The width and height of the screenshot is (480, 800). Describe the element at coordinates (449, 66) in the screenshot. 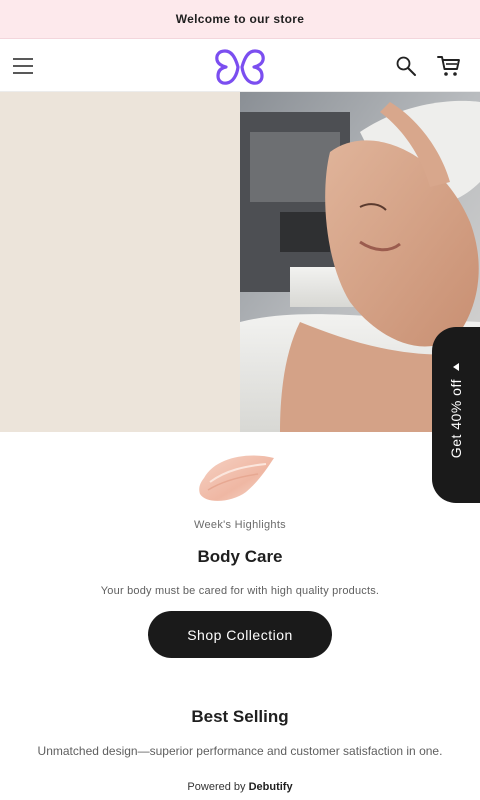

I see `shopping-cart-icon` at that location.